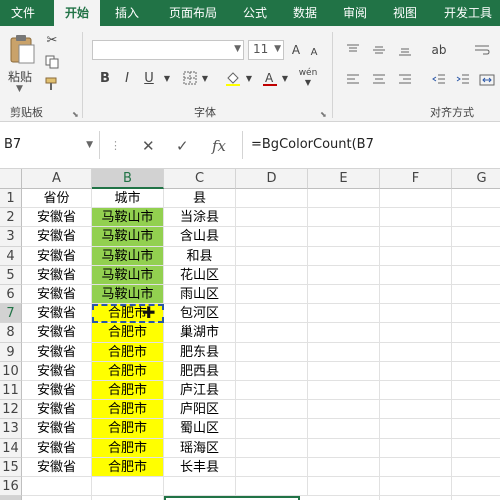 The height and width of the screenshot is (500, 500). Describe the element at coordinates (23, 13) in the screenshot. I see `tab-file: 文件` at that location.